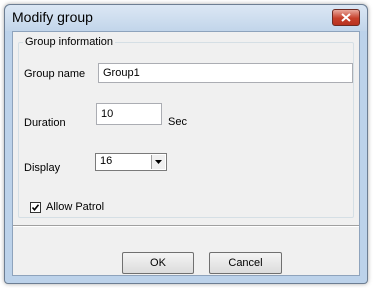  Describe the element at coordinates (55, 74) in the screenshot. I see `group-name-label: Group name` at that location.